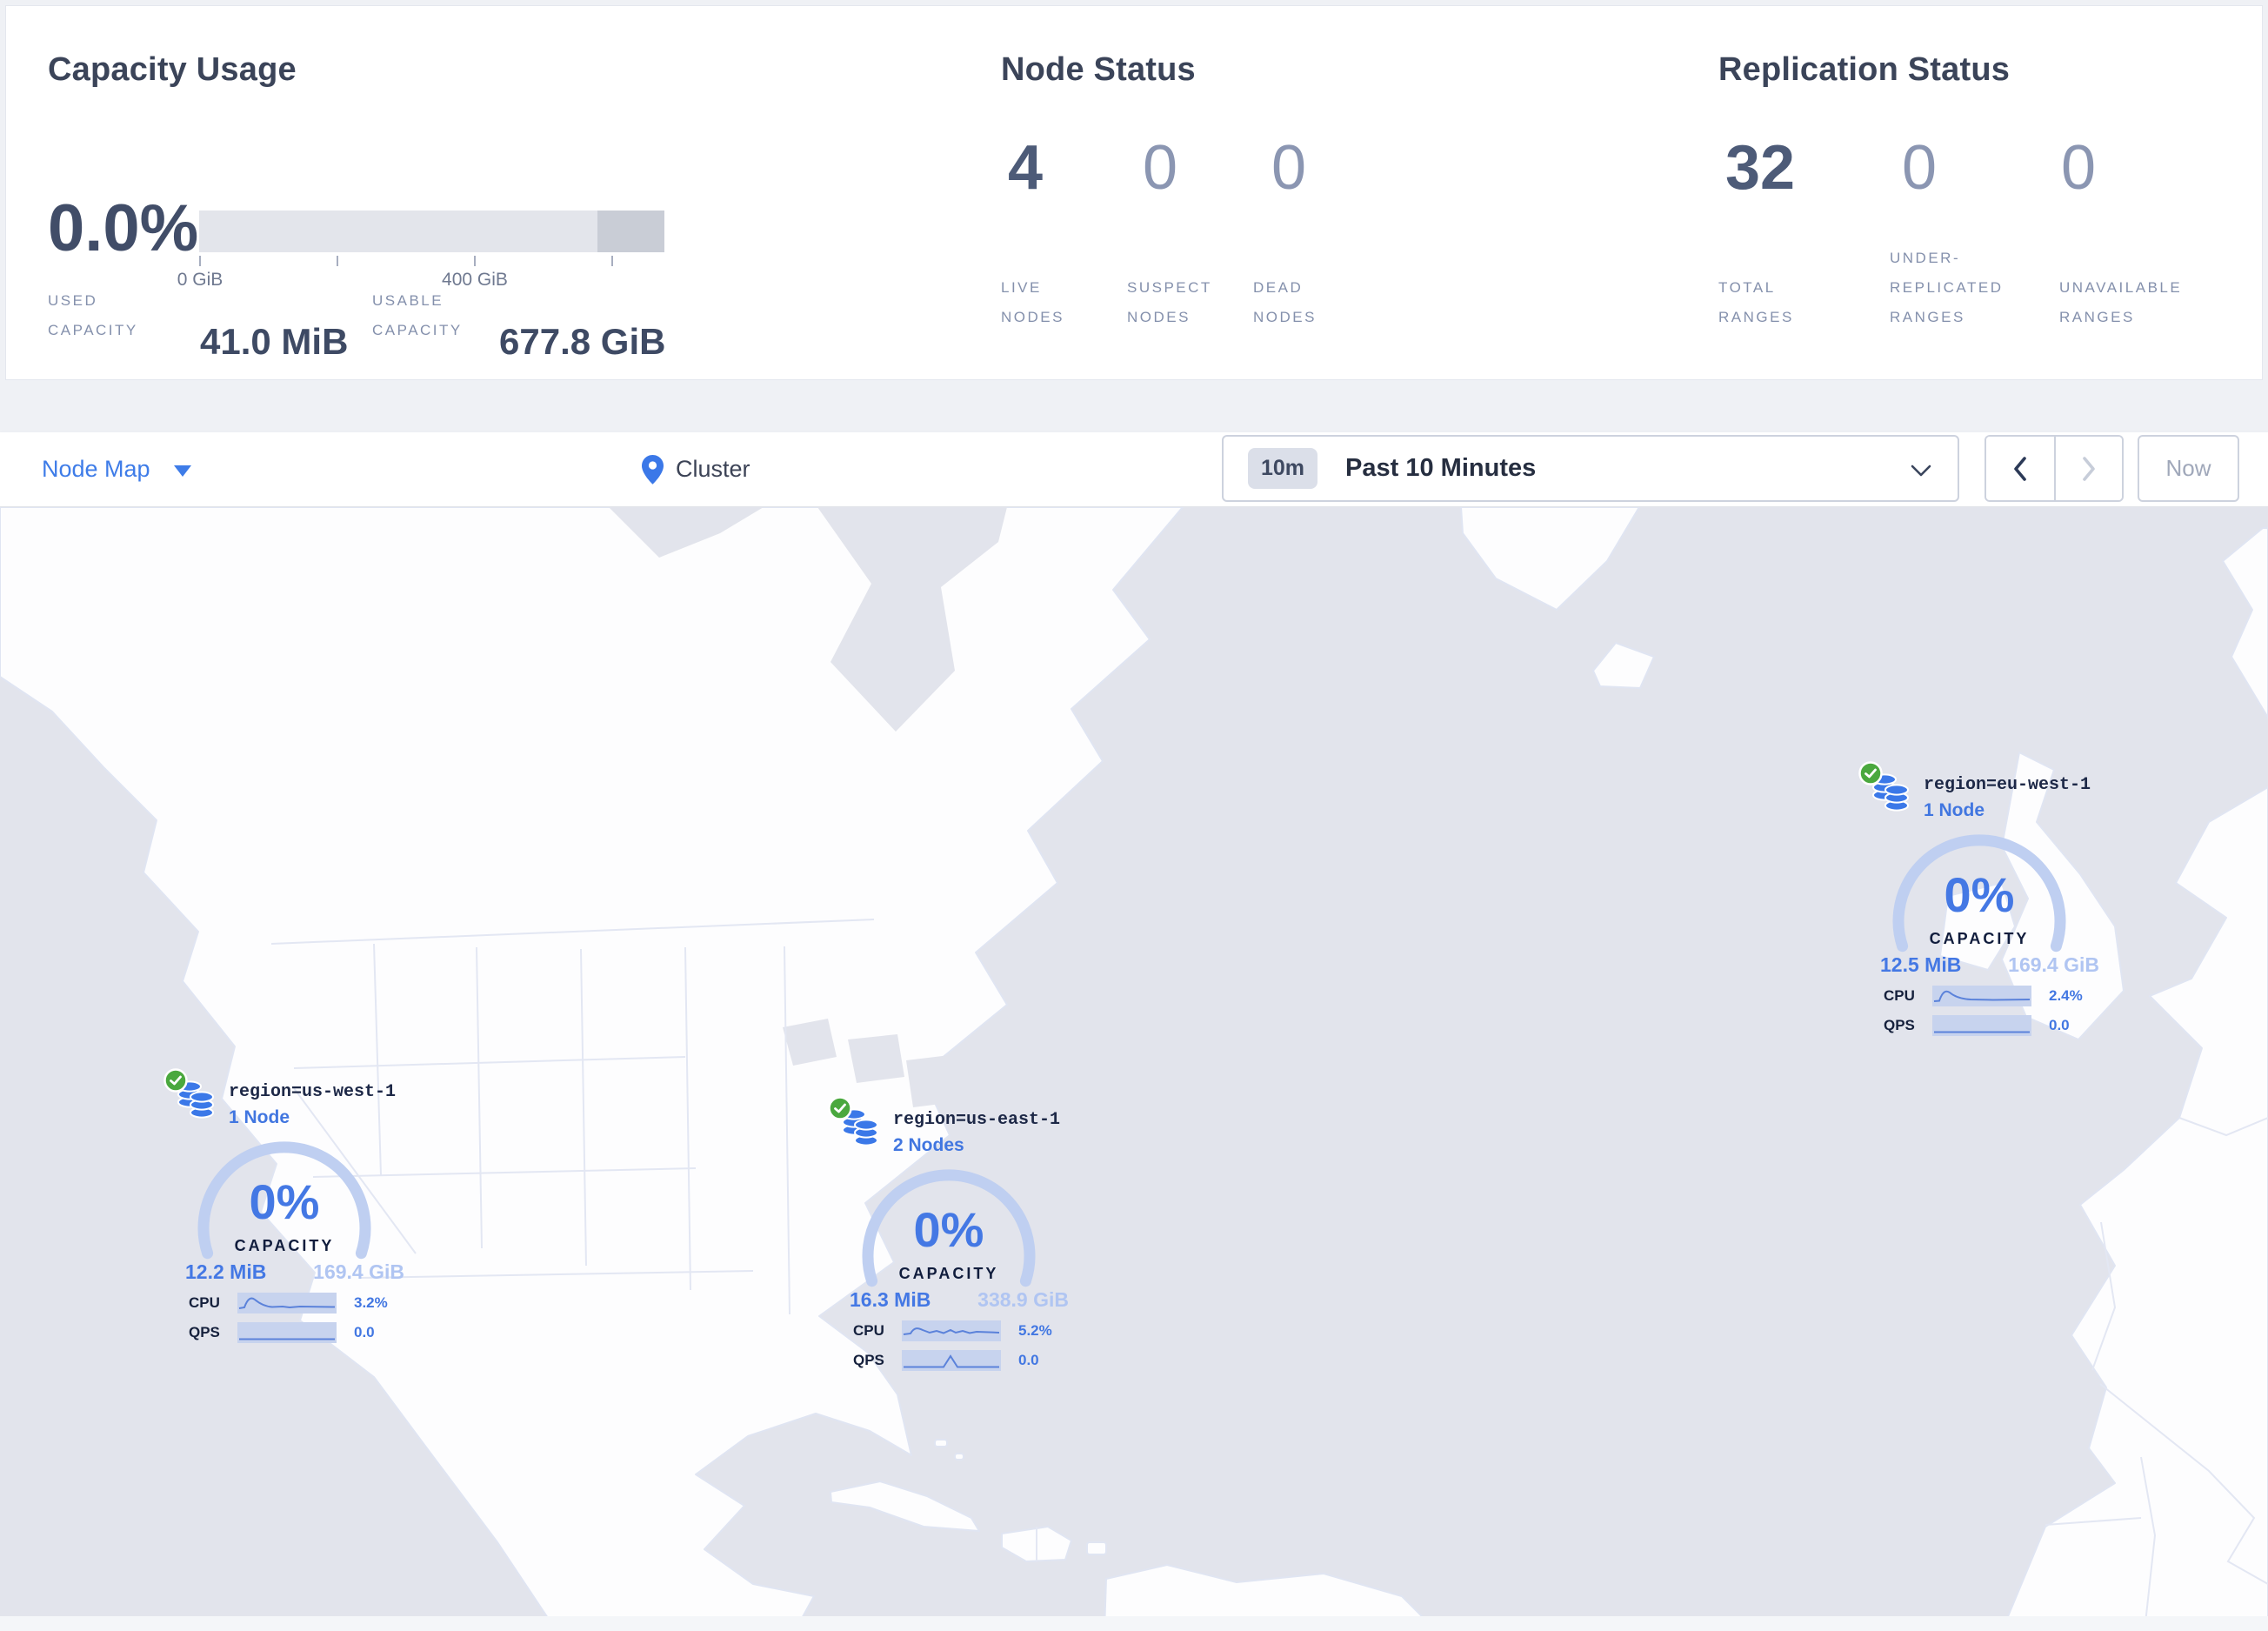 This screenshot has height=1631, width=2268. I want to click on total-ranges-label: TOTAL RANGES, so click(1756, 302).